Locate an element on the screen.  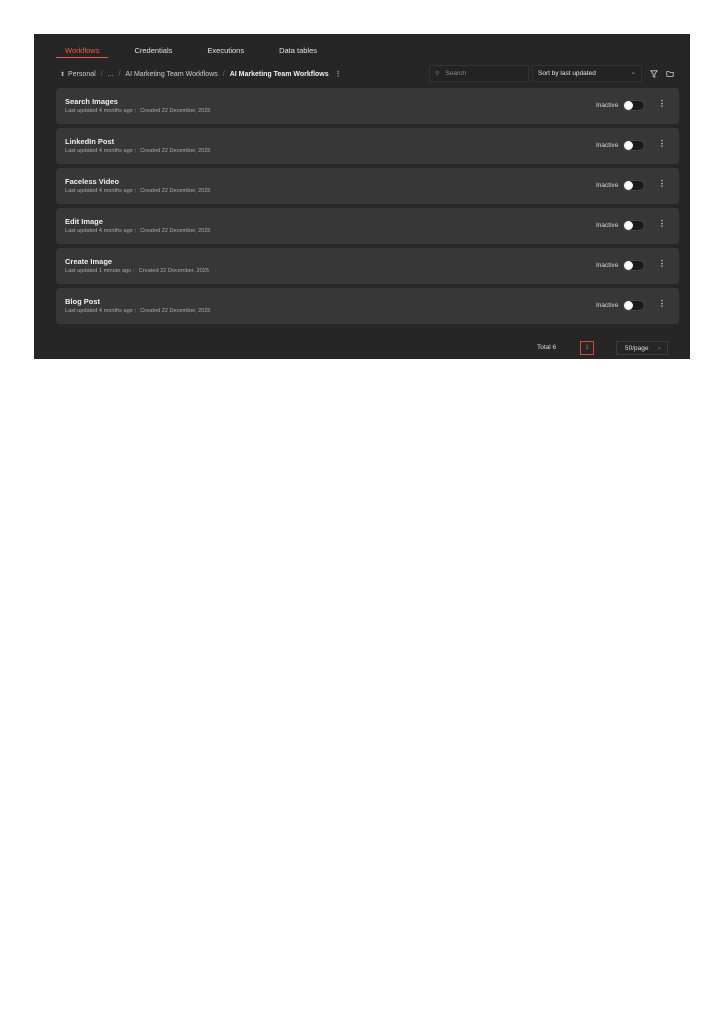
new-folder-button is located at coordinates (670, 73).